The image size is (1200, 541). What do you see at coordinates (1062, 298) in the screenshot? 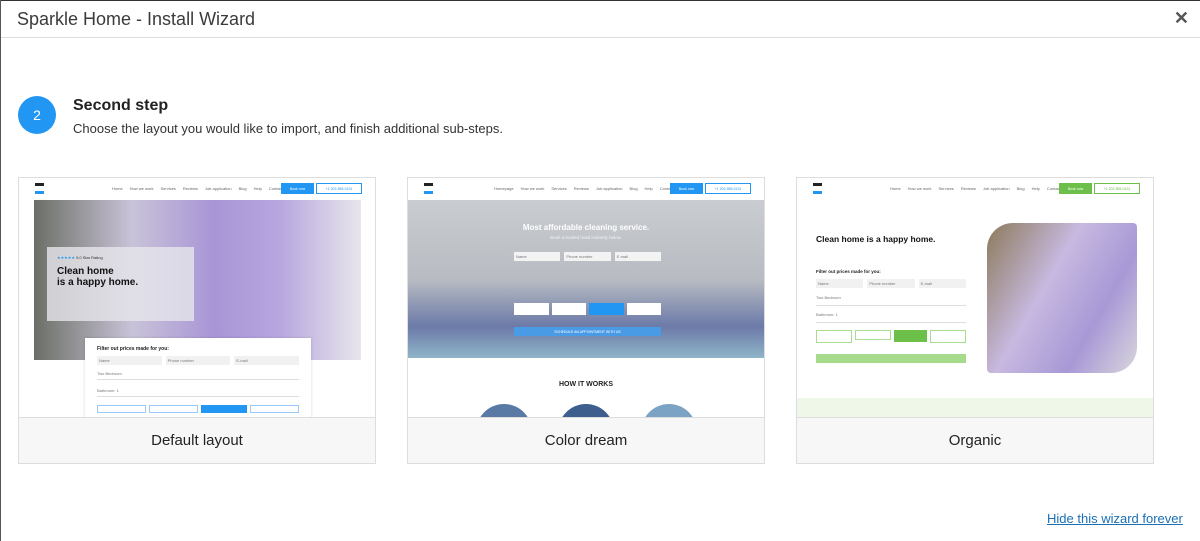
I see `preview-hero-image` at bounding box center [1062, 298].